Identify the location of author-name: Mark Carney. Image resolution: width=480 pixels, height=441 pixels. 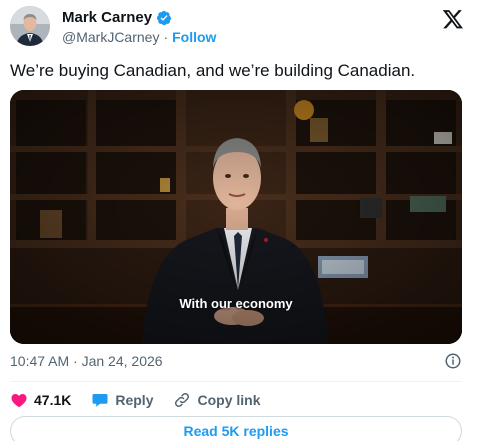
(107, 17).